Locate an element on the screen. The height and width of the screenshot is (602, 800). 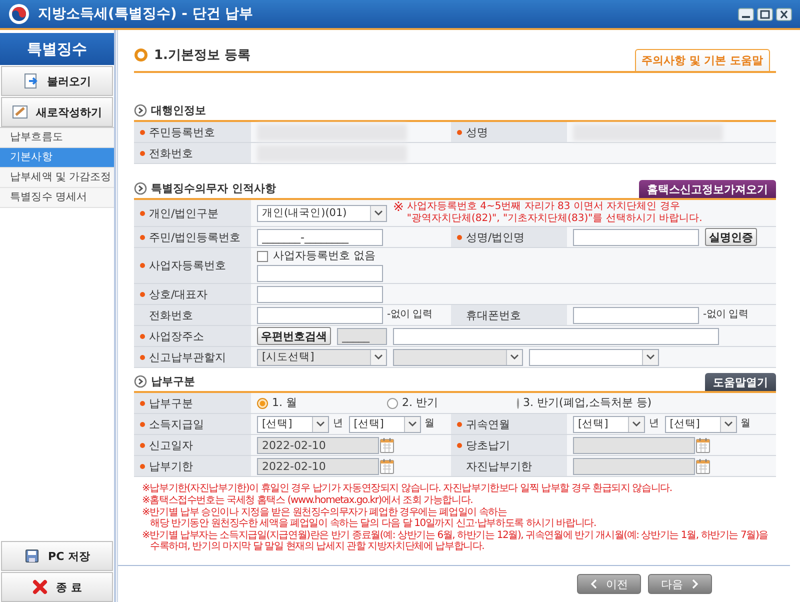
section-button: 도움말열기 is located at coordinates (740, 382).